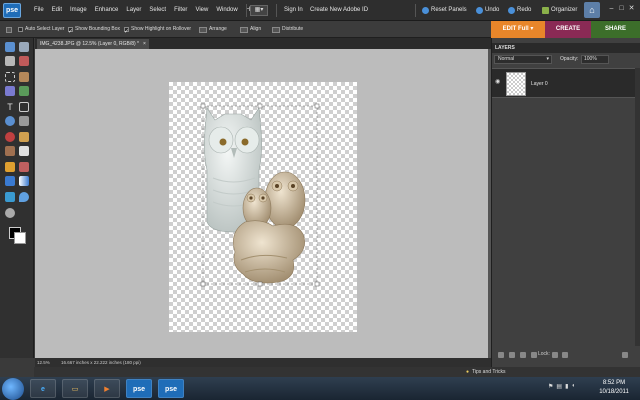 This screenshot has width=640, height=400. What do you see at coordinates (621, 9) in the screenshot?
I see `maximize-icon: □` at bounding box center [621, 9].